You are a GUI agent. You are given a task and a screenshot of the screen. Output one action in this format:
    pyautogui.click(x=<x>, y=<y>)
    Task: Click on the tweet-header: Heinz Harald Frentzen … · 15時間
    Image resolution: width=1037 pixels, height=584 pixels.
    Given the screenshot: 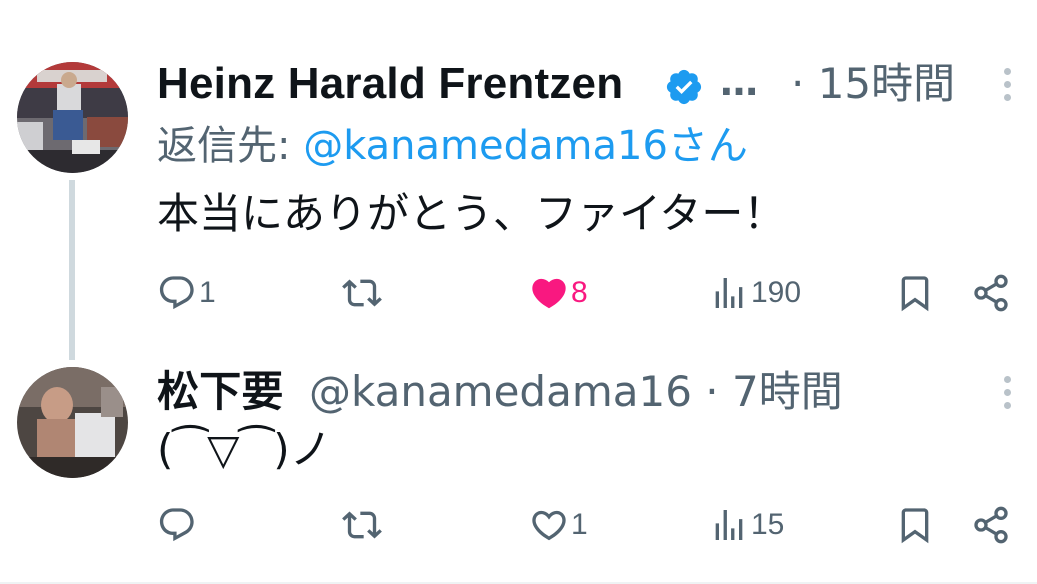 What is the action you would take?
    pyautogui.click(x=597, y=84)
    